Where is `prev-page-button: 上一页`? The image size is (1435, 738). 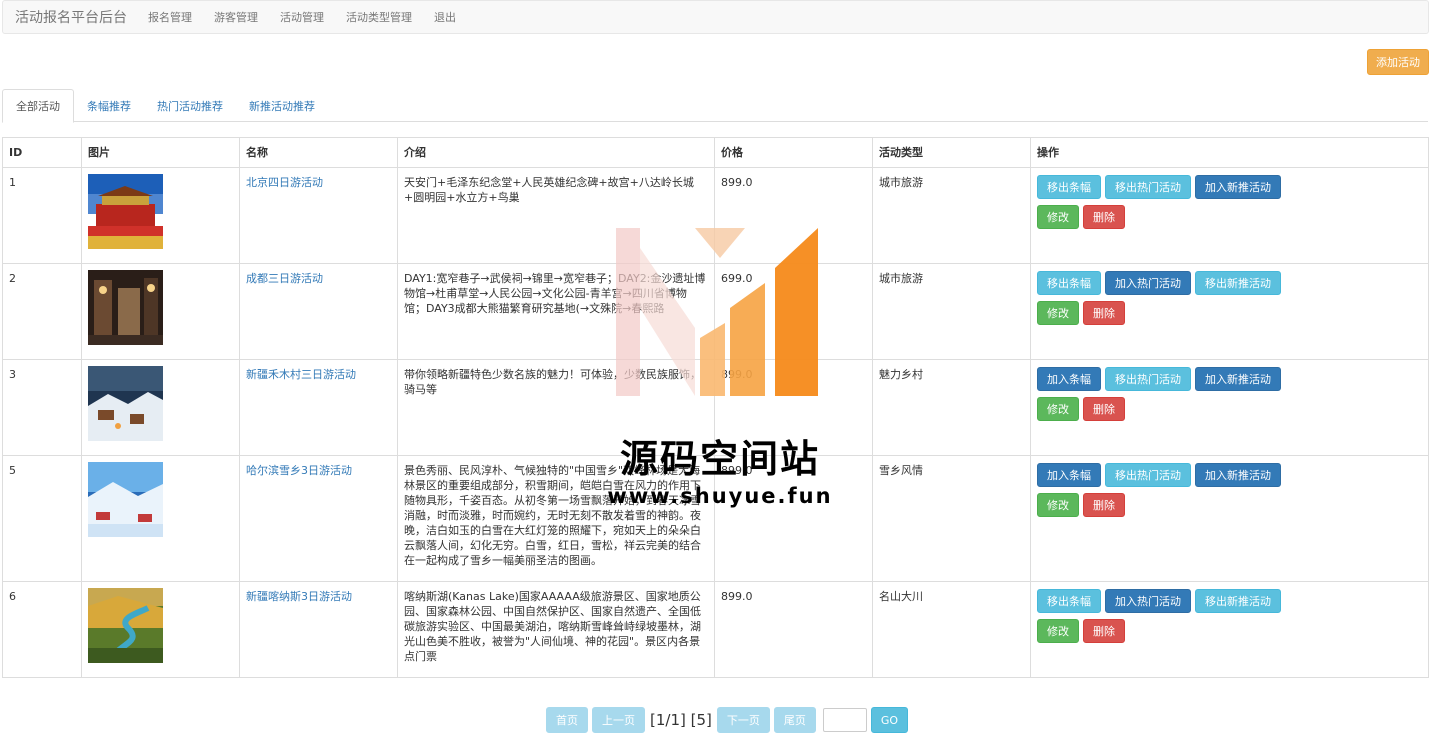 prev-page-button: 上一页 is located at coordinates (618, 720).